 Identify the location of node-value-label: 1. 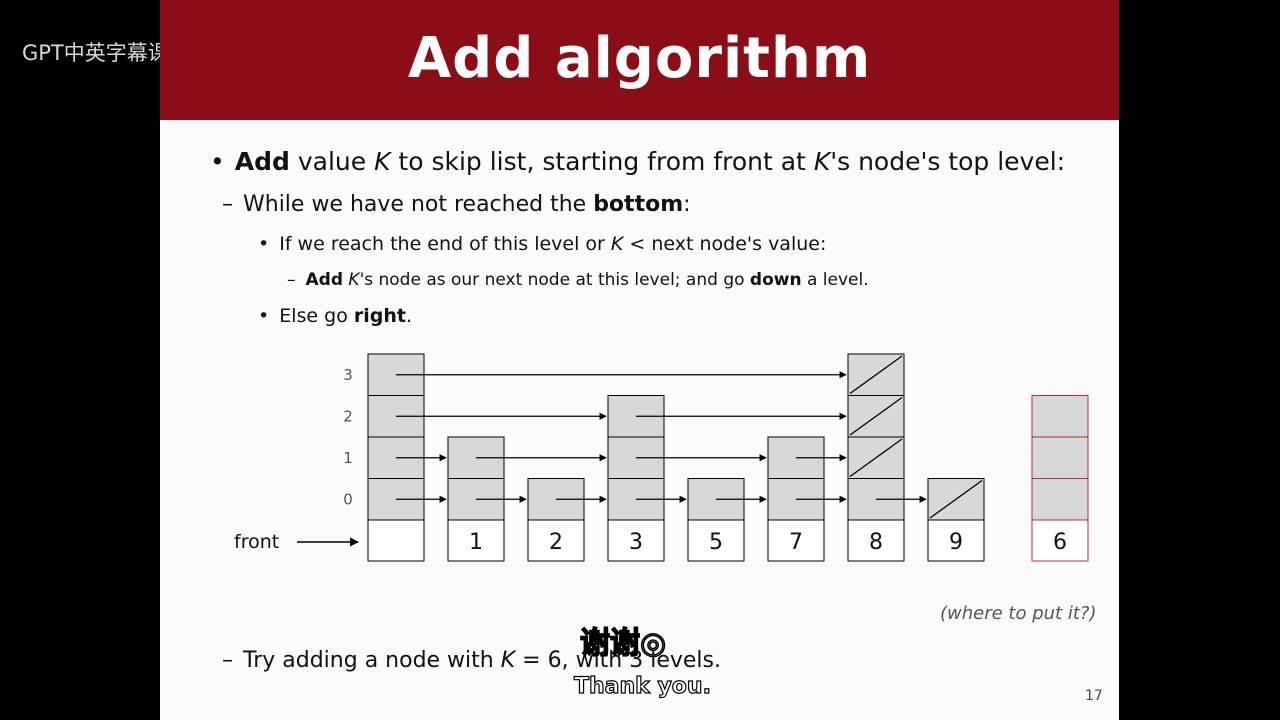
(476, 542).